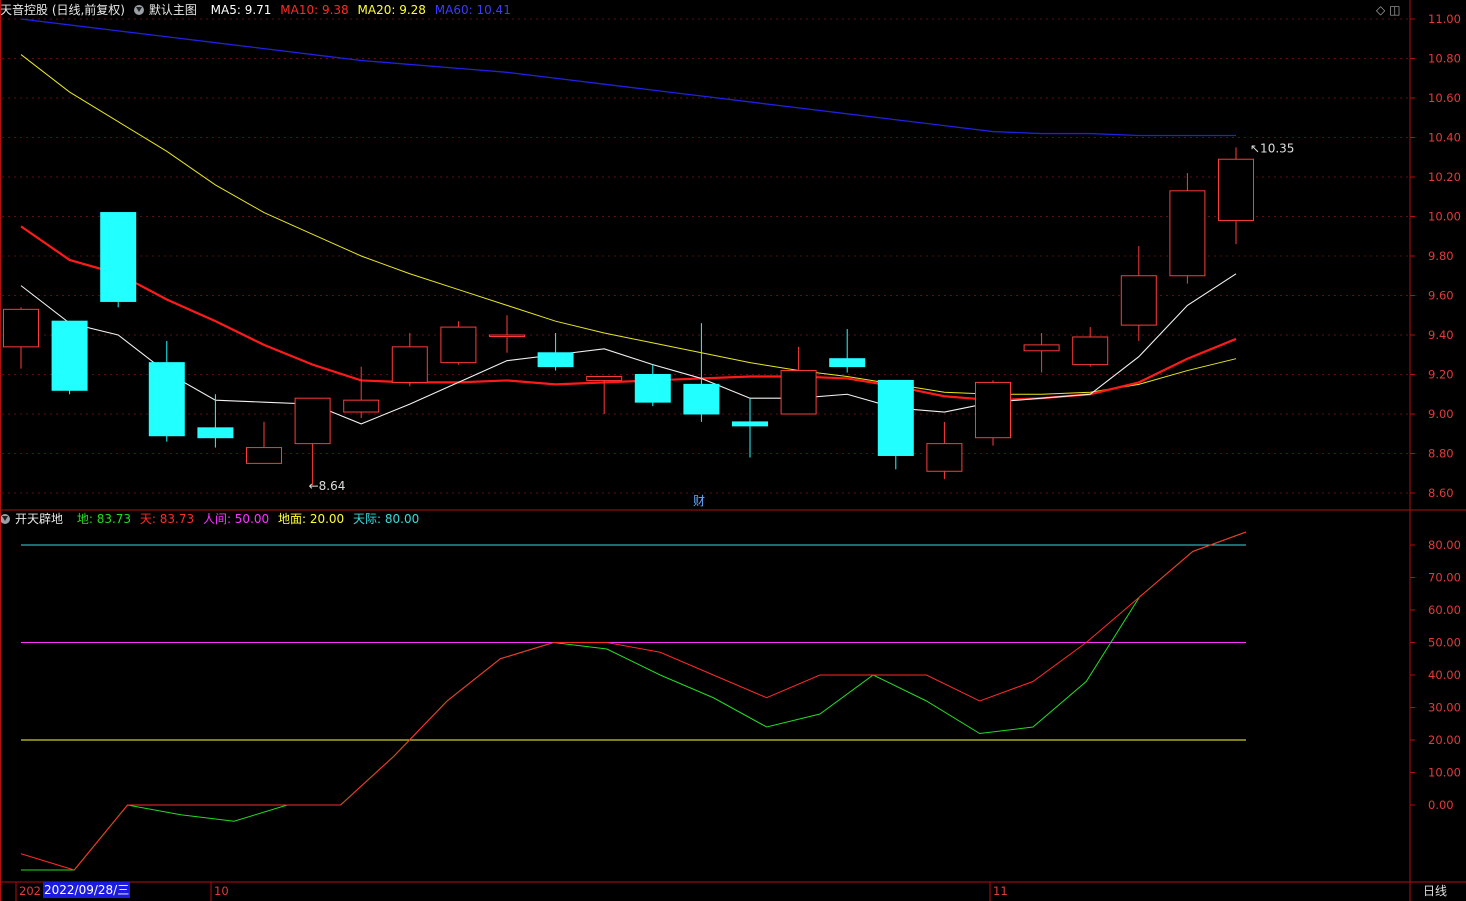  Describe the element at coordinates (1441, 335) in the screenshot. I see `price-tick-label: 9.40` at that location.